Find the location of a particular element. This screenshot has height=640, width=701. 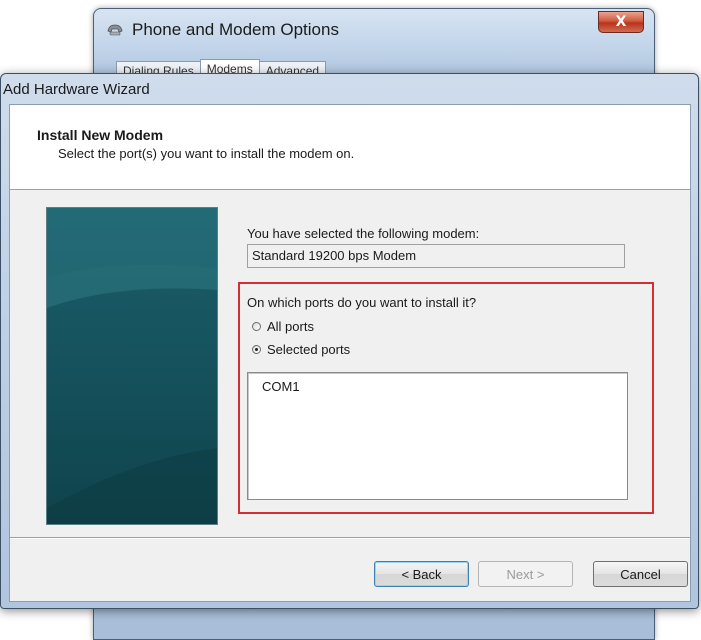

cancel-button: Cancel is located at coordinates (640, 574).